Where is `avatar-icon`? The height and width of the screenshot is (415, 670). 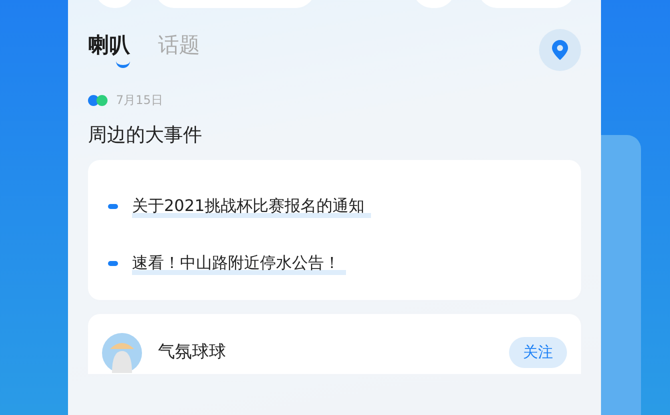 avatar-icon is located at coordinates (122, 352).